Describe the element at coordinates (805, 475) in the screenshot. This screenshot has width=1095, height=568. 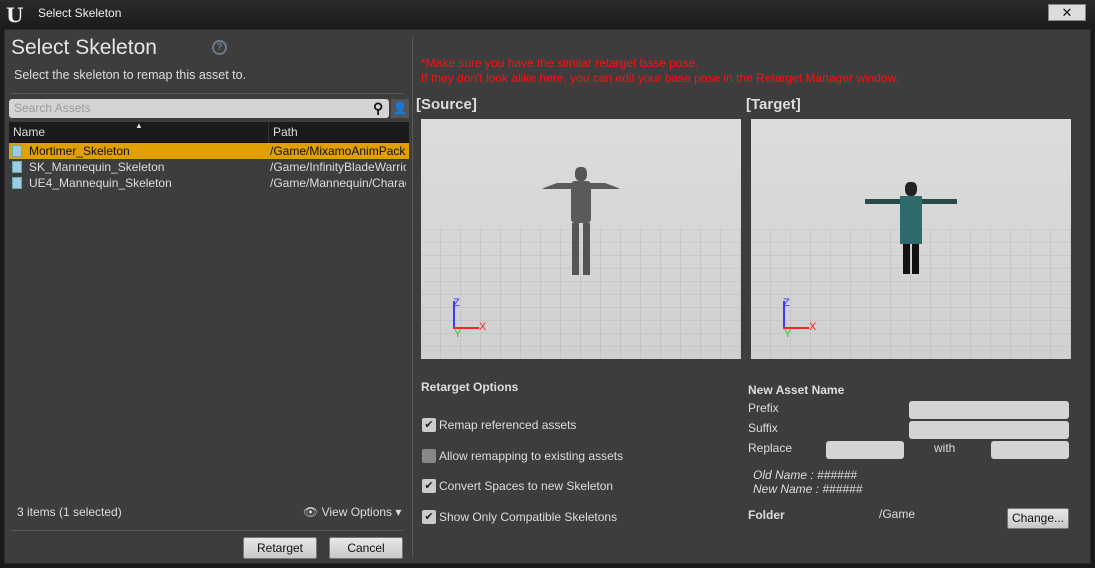
I see `old-name: Old Name : ######` at that location.